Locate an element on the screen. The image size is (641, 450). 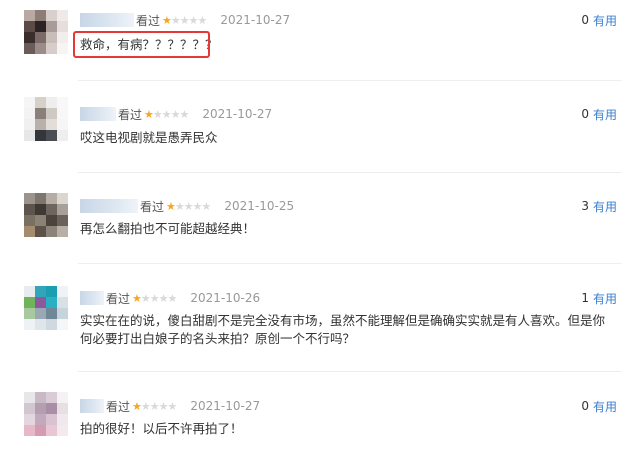
useful-vote: 1 有用 is located at coordinates (599, 298).